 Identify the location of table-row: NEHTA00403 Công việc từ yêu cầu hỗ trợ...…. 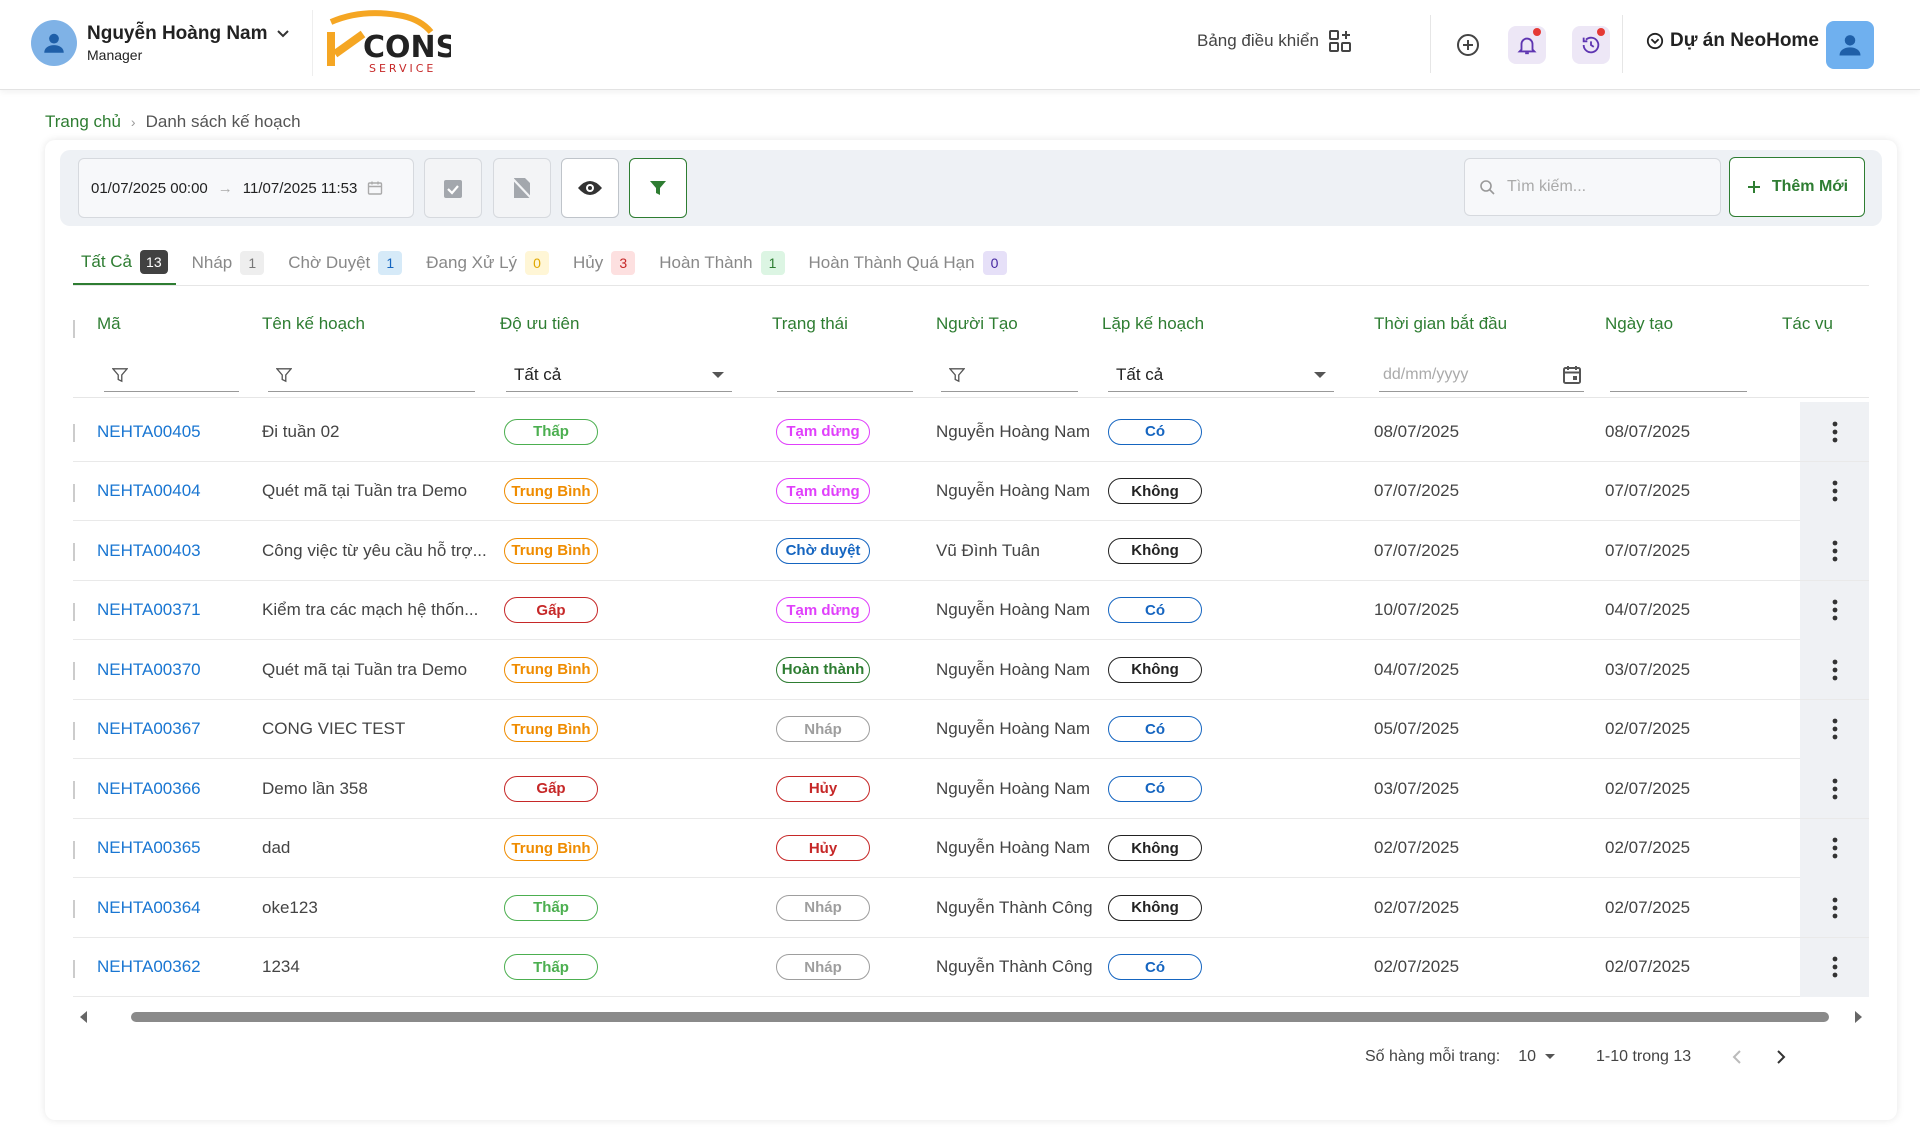
(971, 551).